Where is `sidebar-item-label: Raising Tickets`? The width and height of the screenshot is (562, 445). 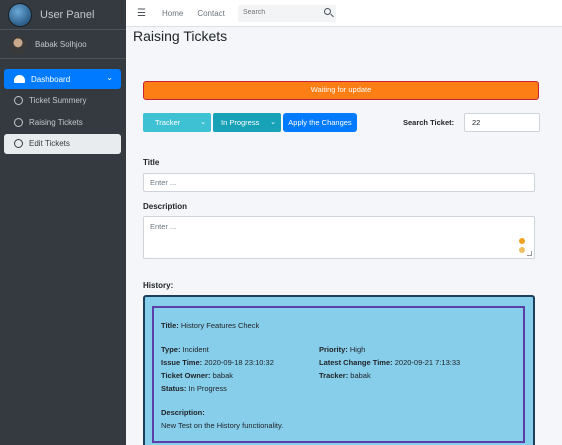 sidebar-item-label: Raising Tickets is located at coordinates (56, 122).